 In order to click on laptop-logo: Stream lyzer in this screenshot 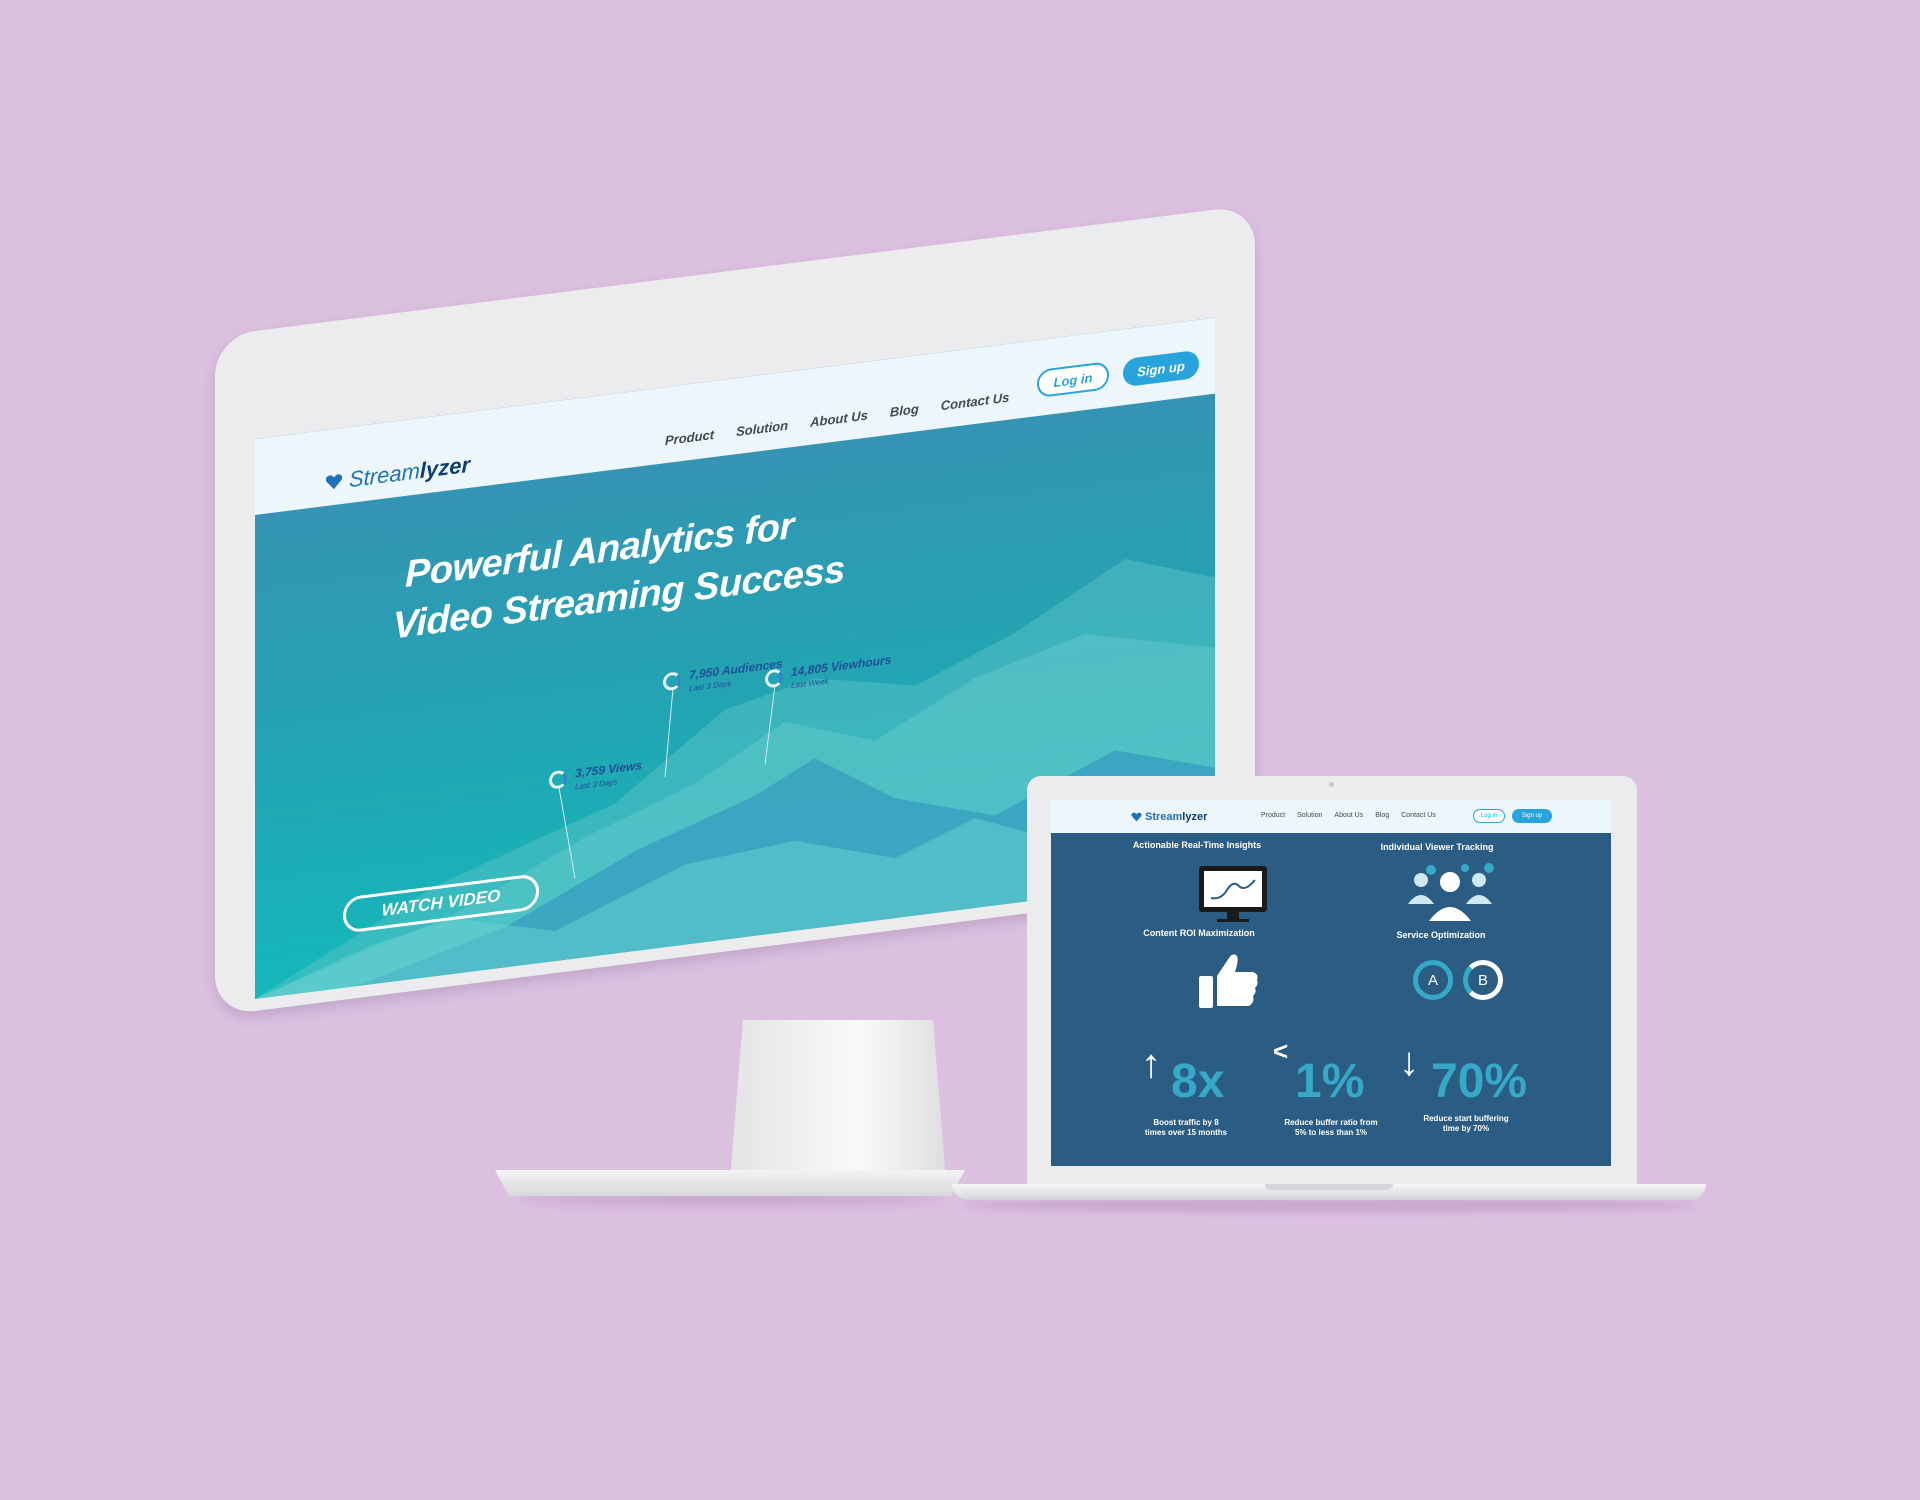, I will do `click(1169, 817)`.